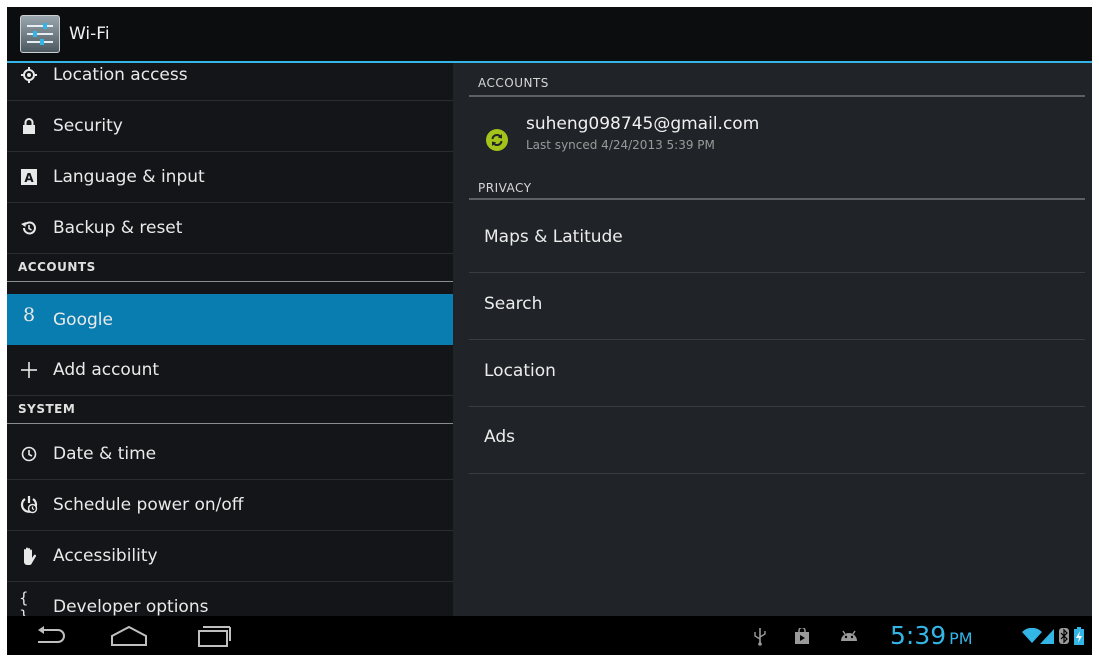  What do you see at coordinates (29, 315) in the screenshot?
I see `google-g-icon: 8` at bounding box center [29, 315].